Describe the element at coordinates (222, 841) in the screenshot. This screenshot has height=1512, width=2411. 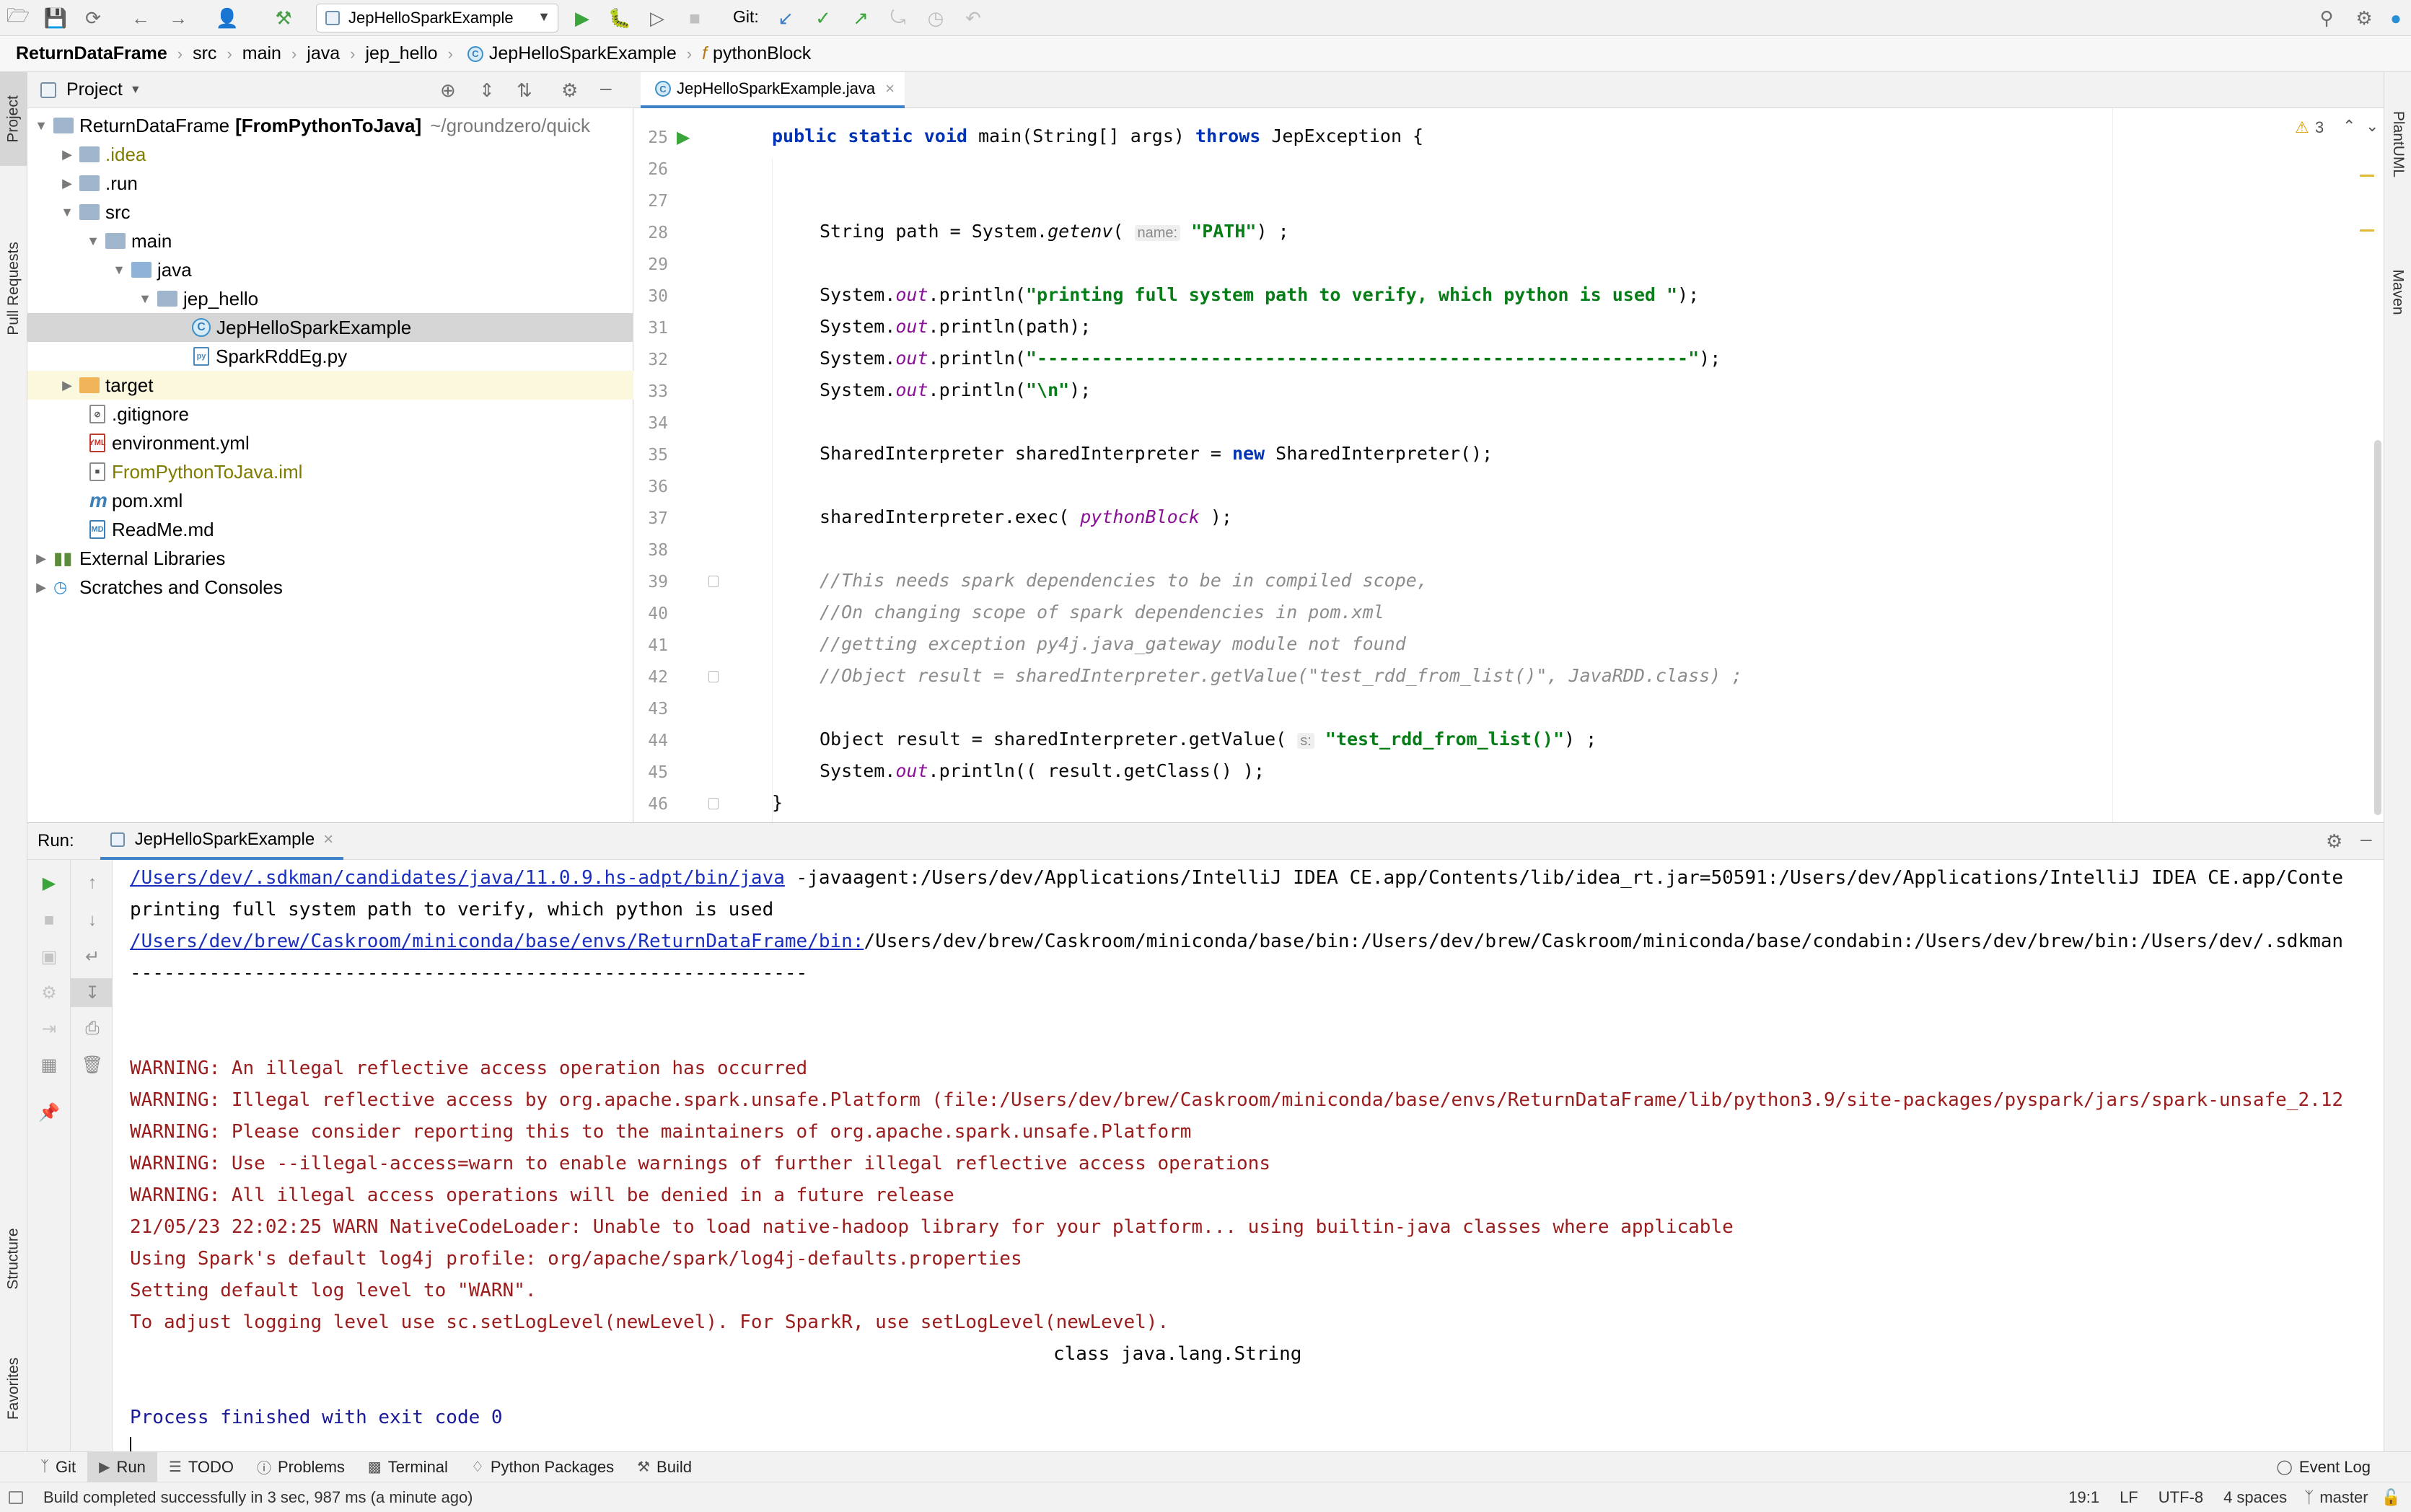
I see `run-tab: JepHelloSparkExample ×` at that location.